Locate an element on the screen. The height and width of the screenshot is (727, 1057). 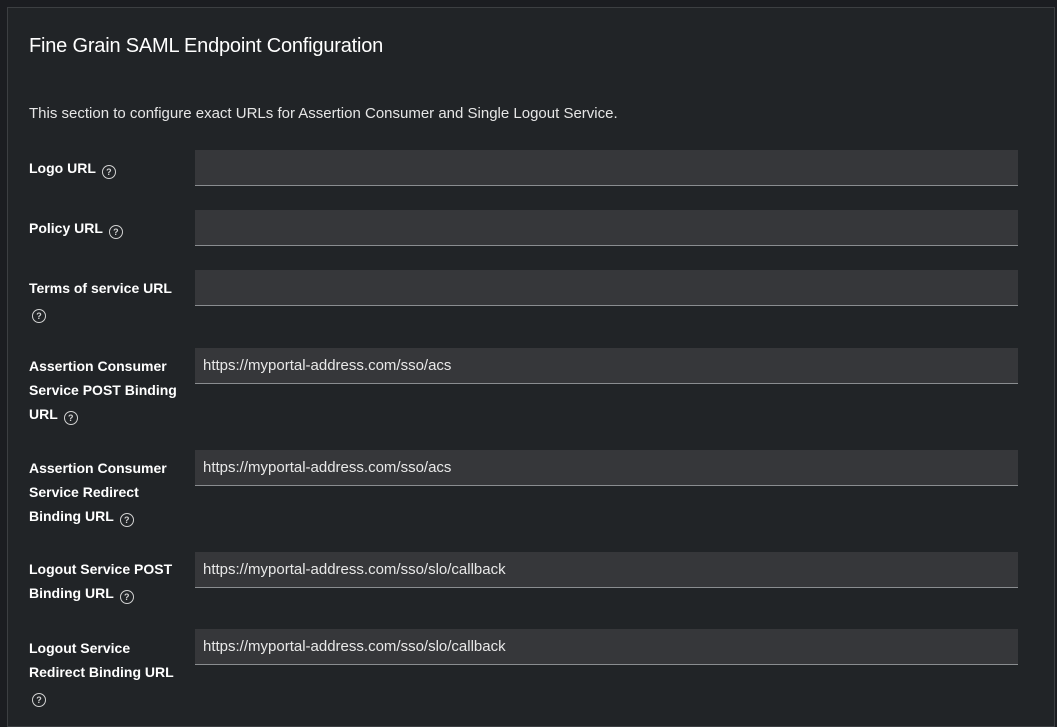
logo-url-input is located at coordinates (606, 168).